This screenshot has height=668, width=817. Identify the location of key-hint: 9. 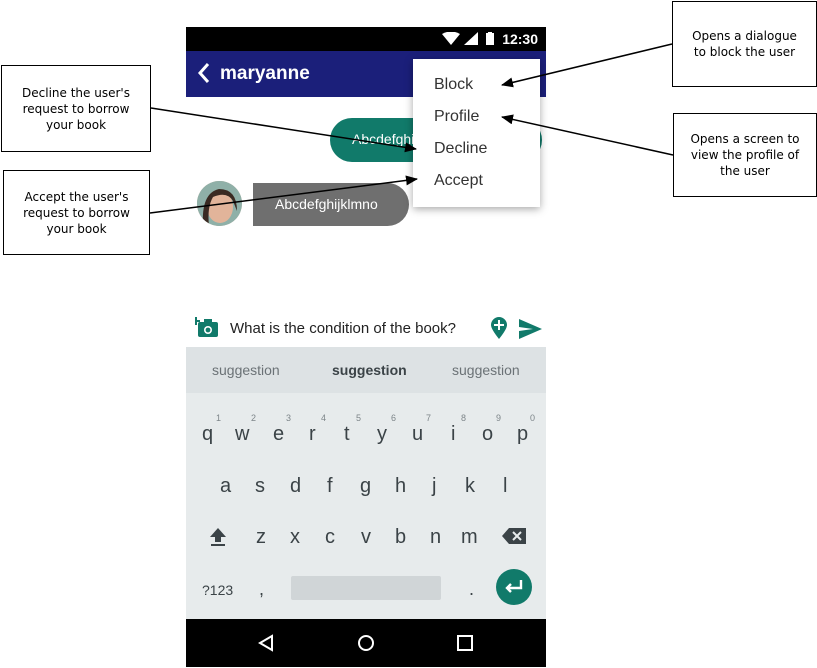
(499, 418).